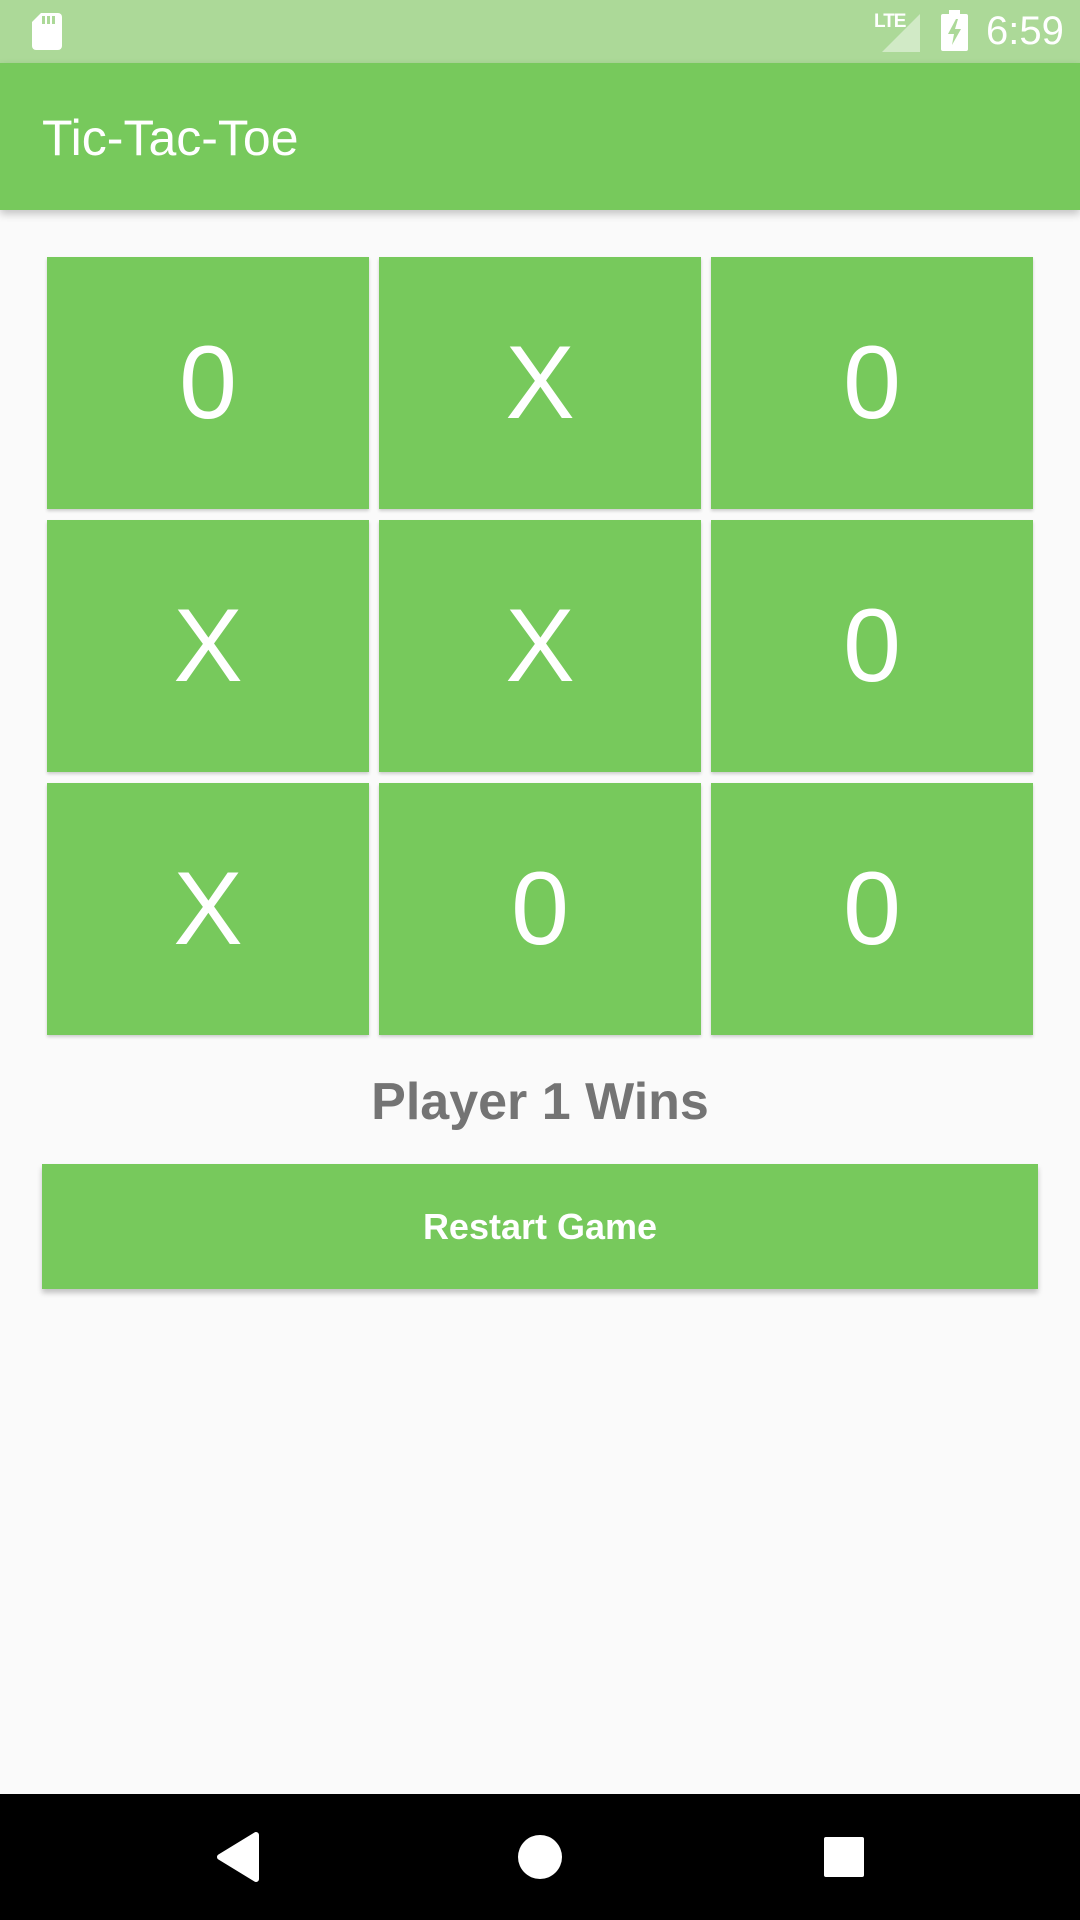 The image size is (1080, 1920). What do you see at coordinates (954, 30) in the screenshot?
I see `battery-charging-icon` at bounding box center [954, 30].